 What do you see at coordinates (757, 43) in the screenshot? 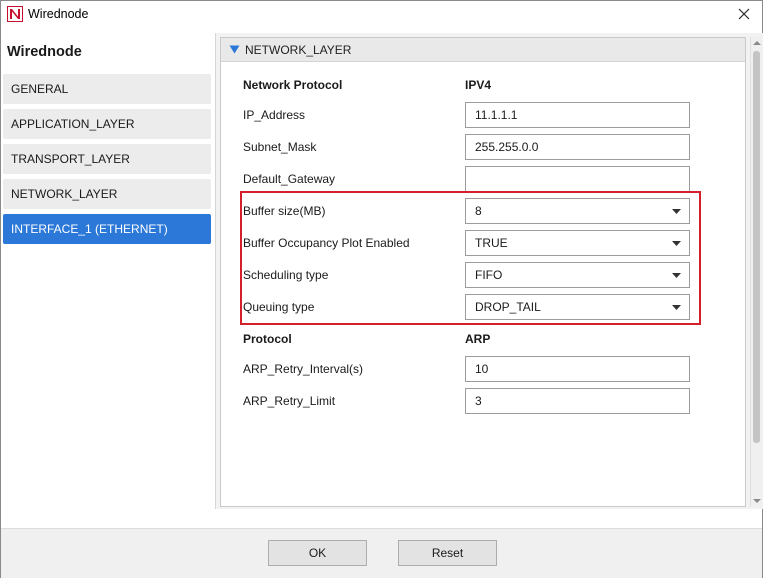
I see `scroll-up-icon` at bounding box center [757, 43].